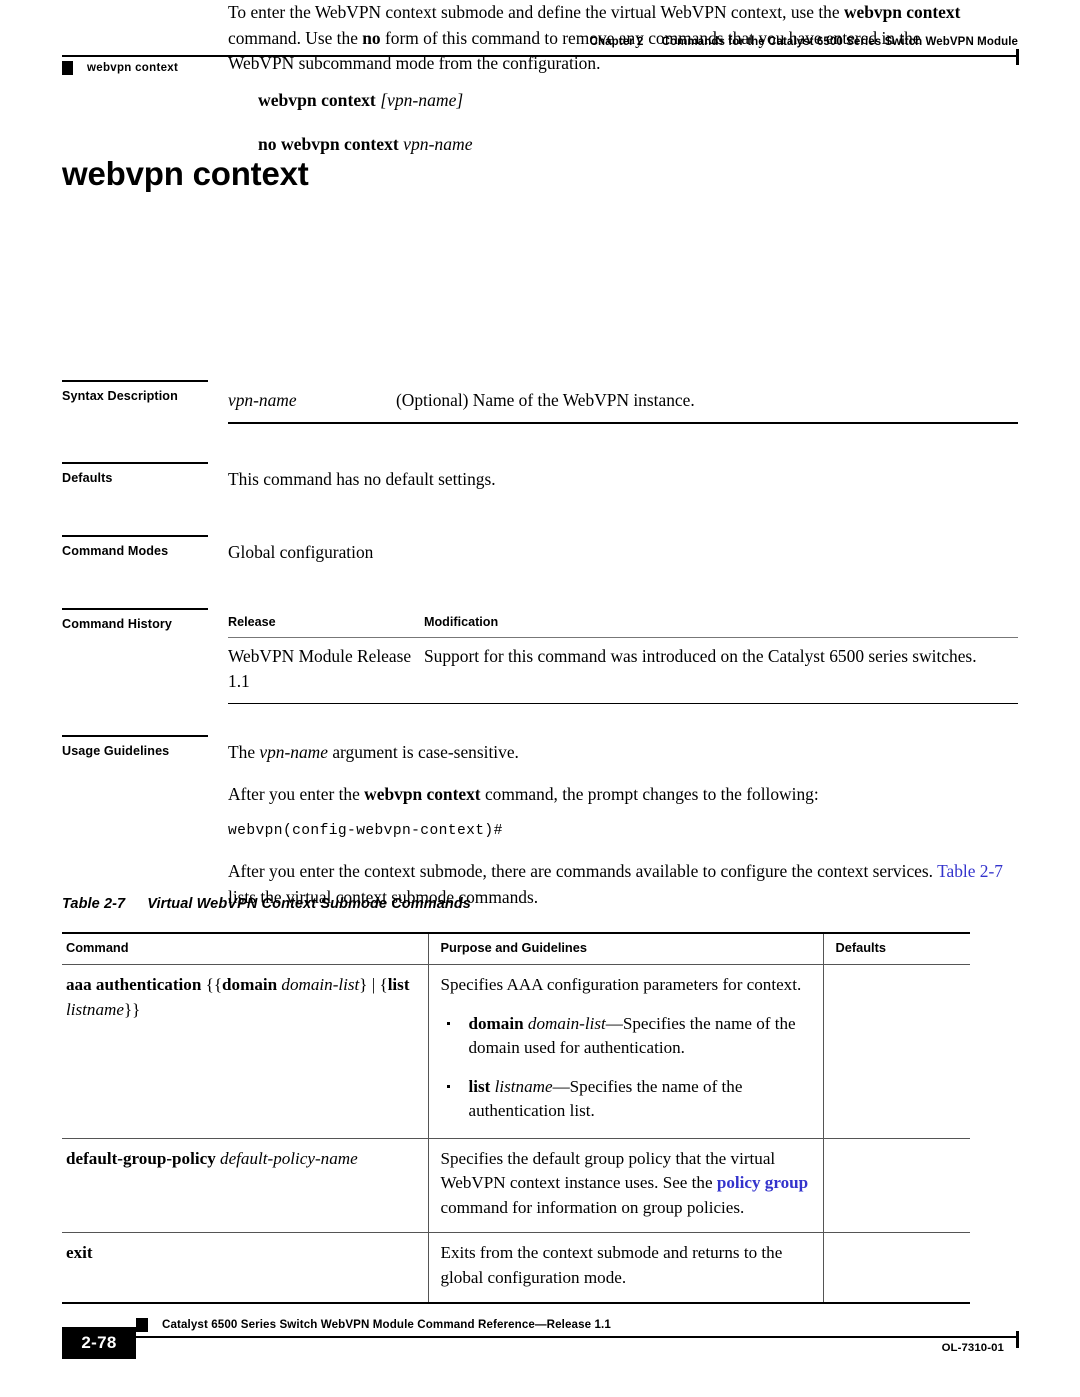  I want to click on page-number-badge: 2-78, so click(99, 1343).